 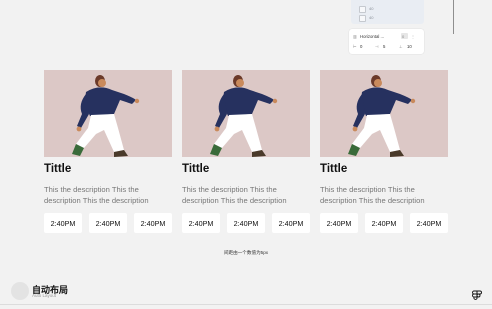 What do you see at coordinates (387, 12) in the screenshot?
I see `properties-panel-top: 40 40` at bounding box center [387, 12].